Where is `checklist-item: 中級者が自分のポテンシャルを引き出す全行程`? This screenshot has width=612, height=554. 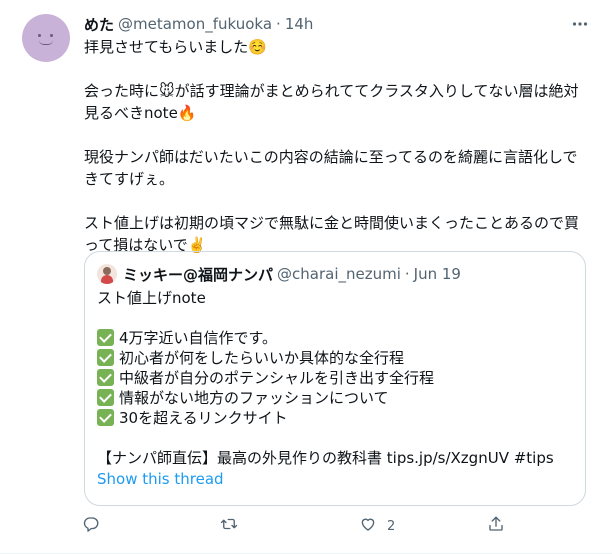
checklist-item: 中級者が自分のポテンシャルを引き出す全行程 is located at coordinates (336, 378).